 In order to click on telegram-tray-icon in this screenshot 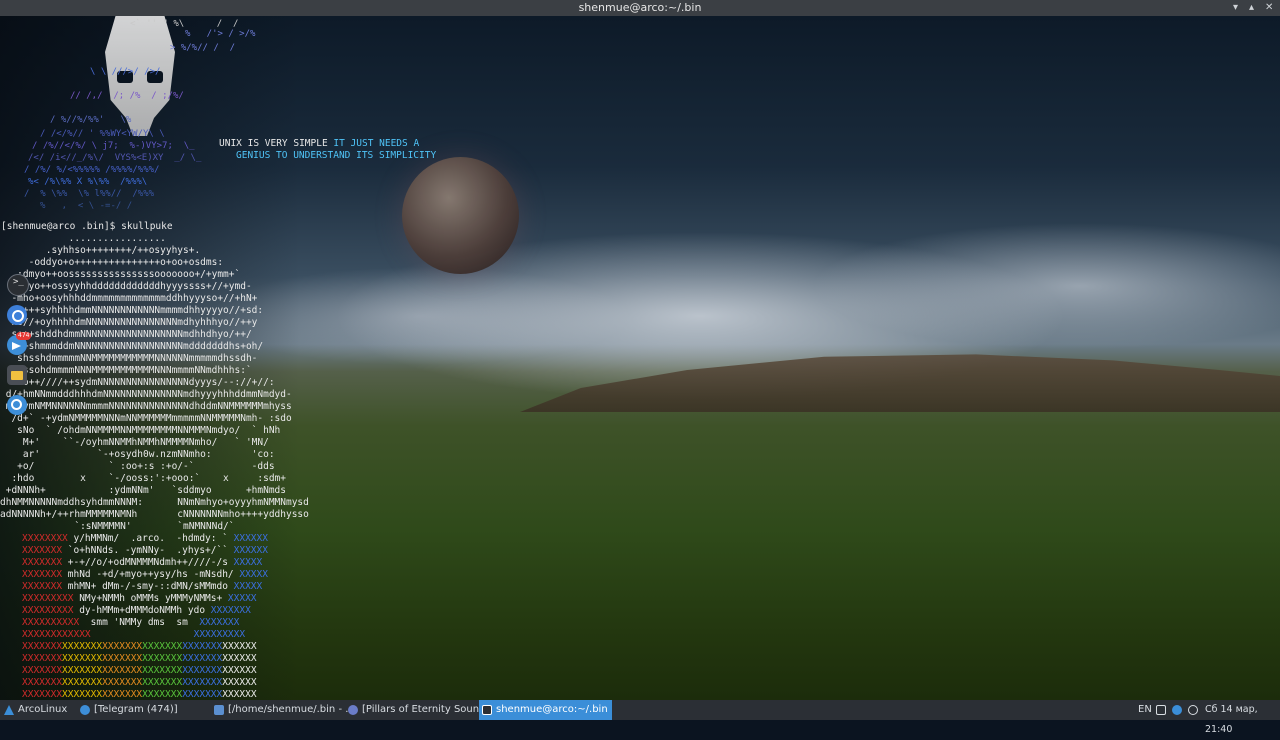, I will do `click(1177, 710)`.